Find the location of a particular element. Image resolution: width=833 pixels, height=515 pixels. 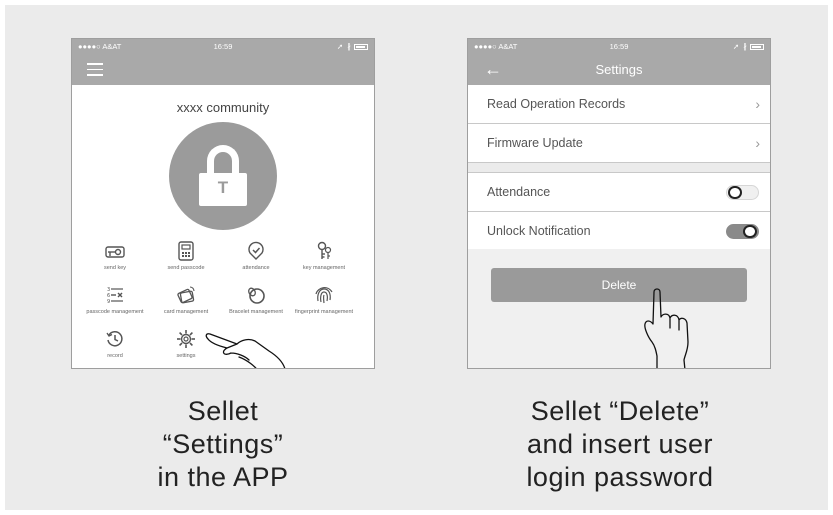

row-label: Unlock Notification is located at coordinates (539, 231).